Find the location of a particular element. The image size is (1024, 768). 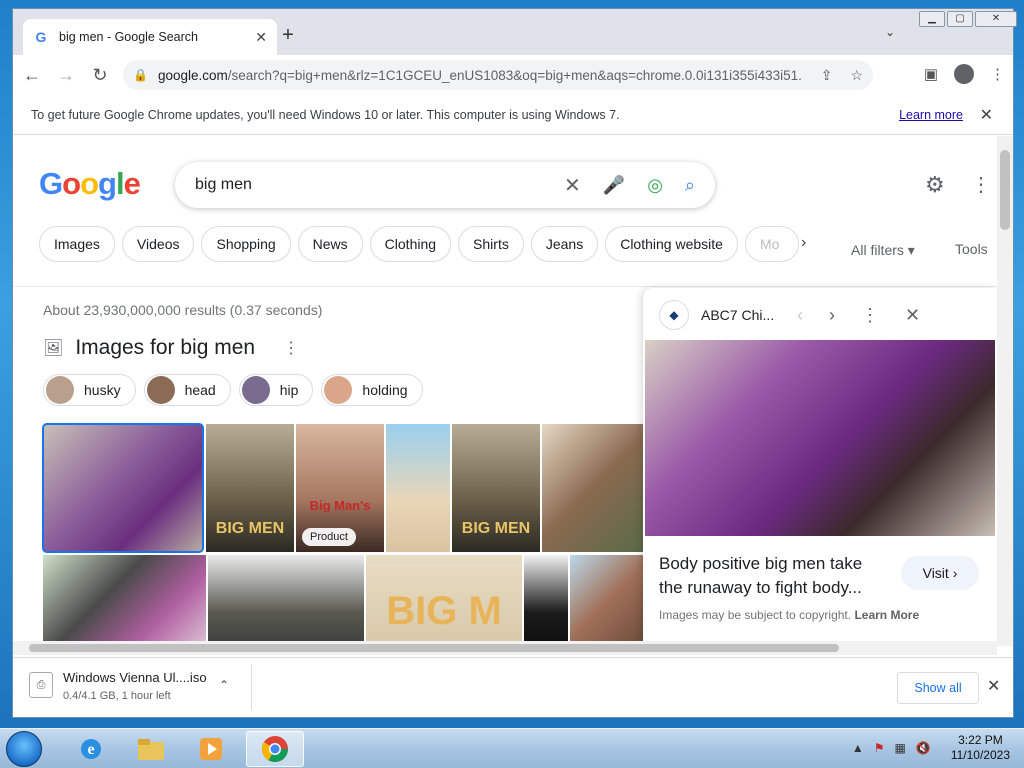

horizontal-scrollbar is located at coordinates (505, 648).